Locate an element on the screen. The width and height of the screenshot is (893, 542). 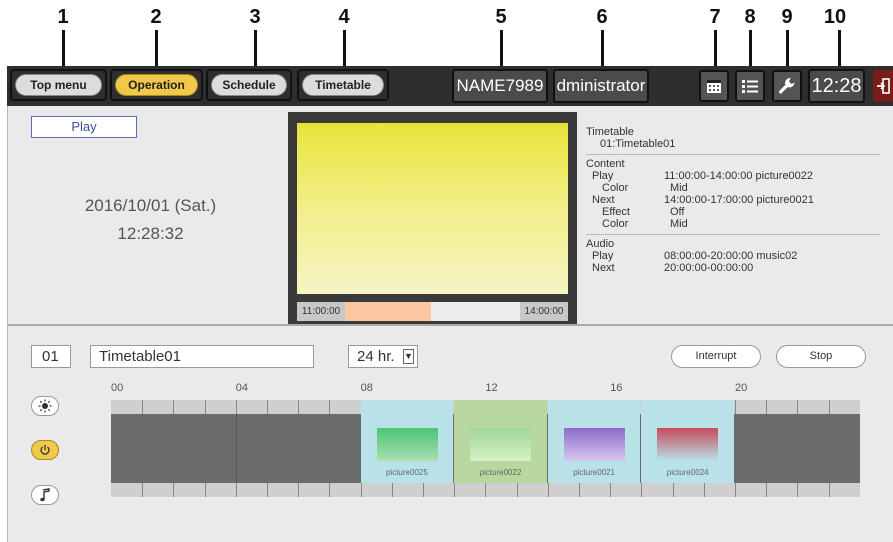
stop-button: Stop is located at coordinates (821, 356).